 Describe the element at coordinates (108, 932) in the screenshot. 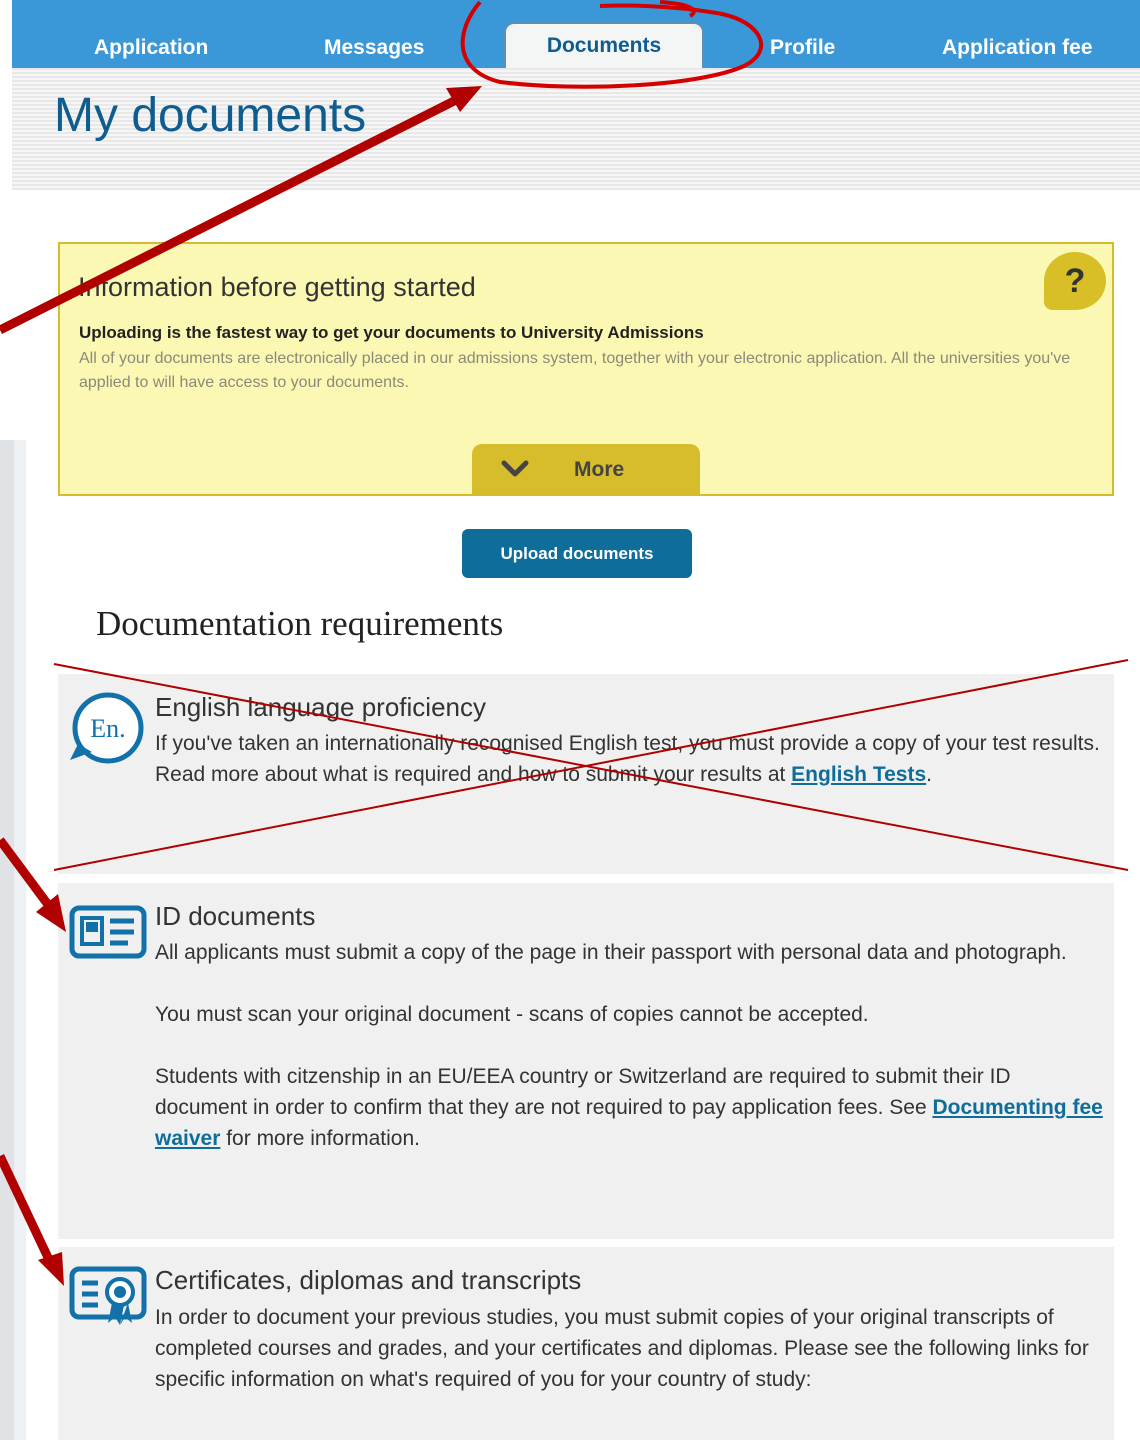

I see `id-card-icon` at that location.